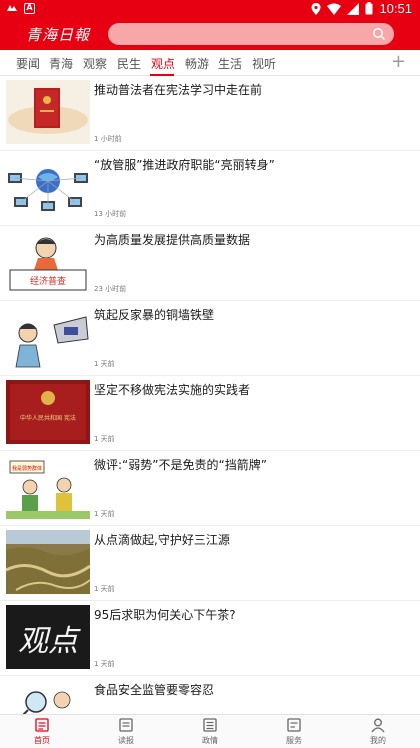  I want to click on app-header: 青海日報, so click(210, 34).